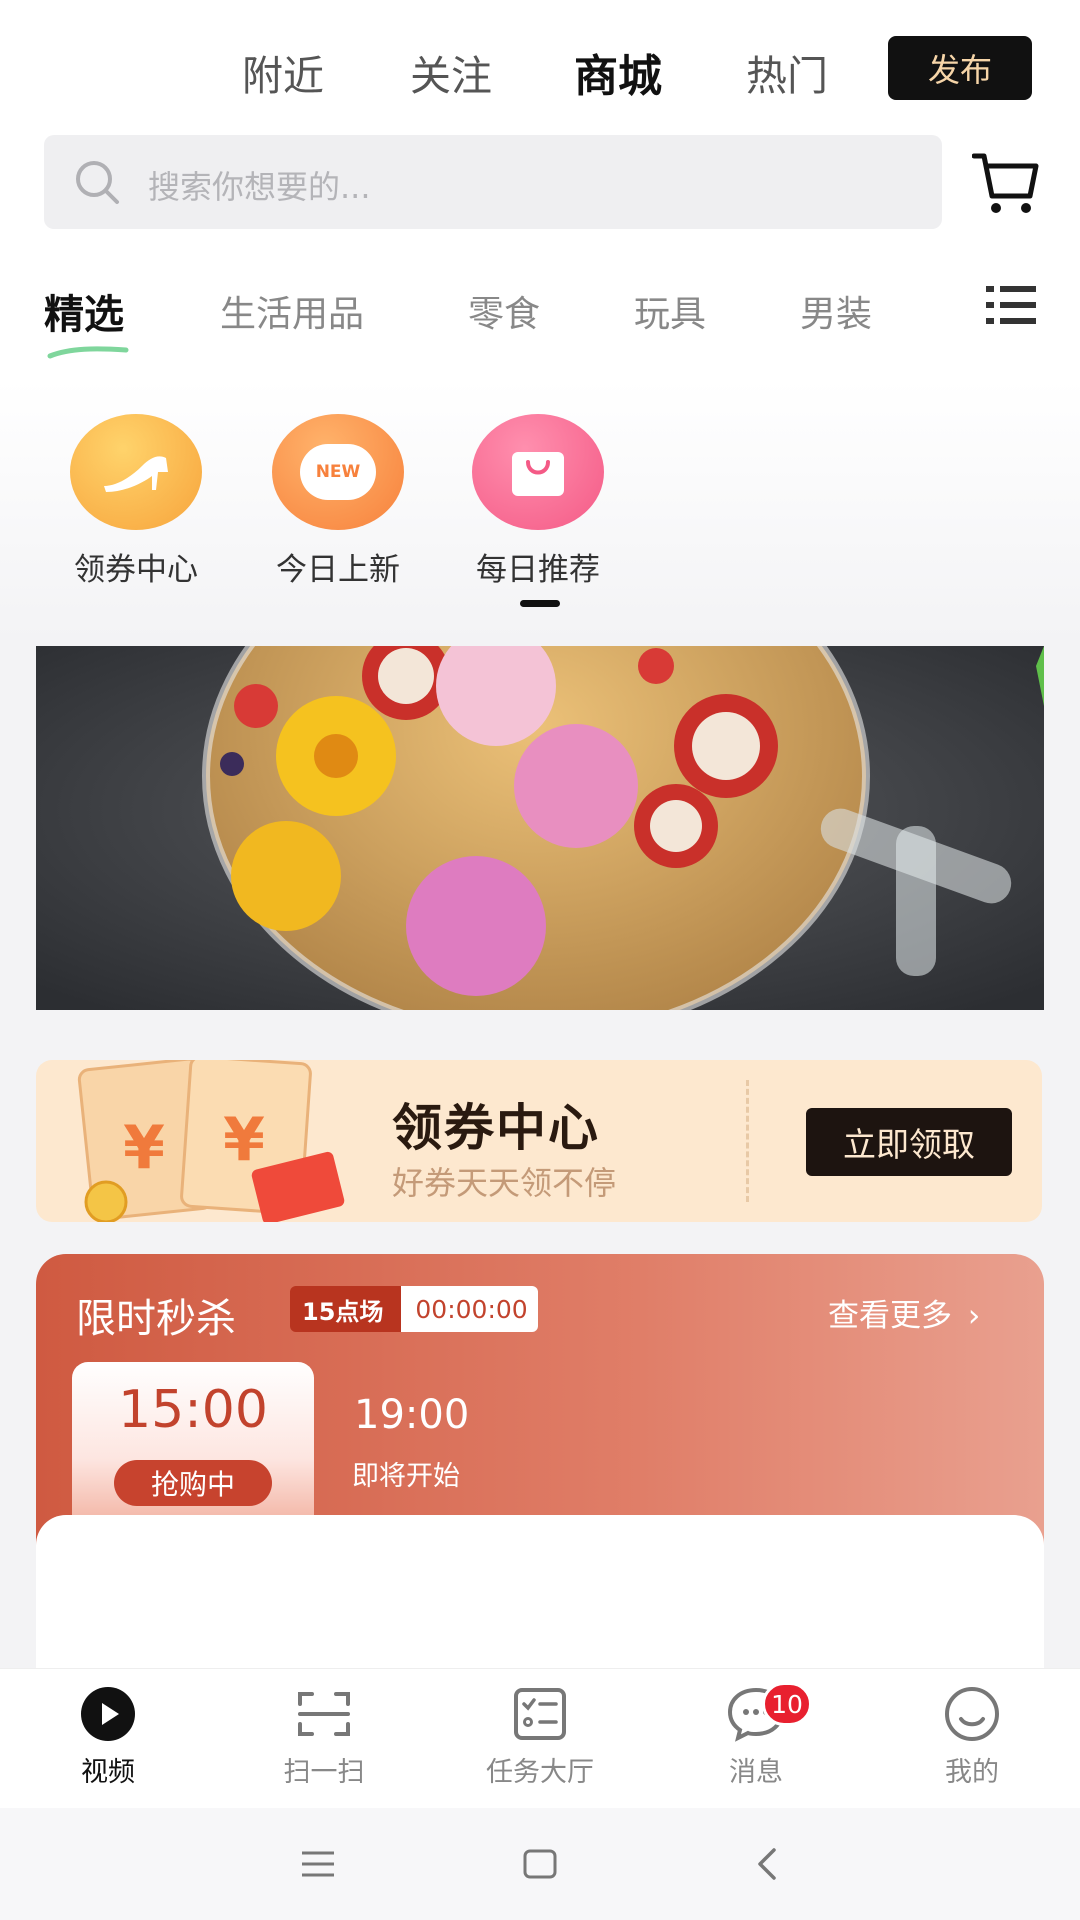  I want to click on chevron-right-icon: ›, so click(974, 1316).